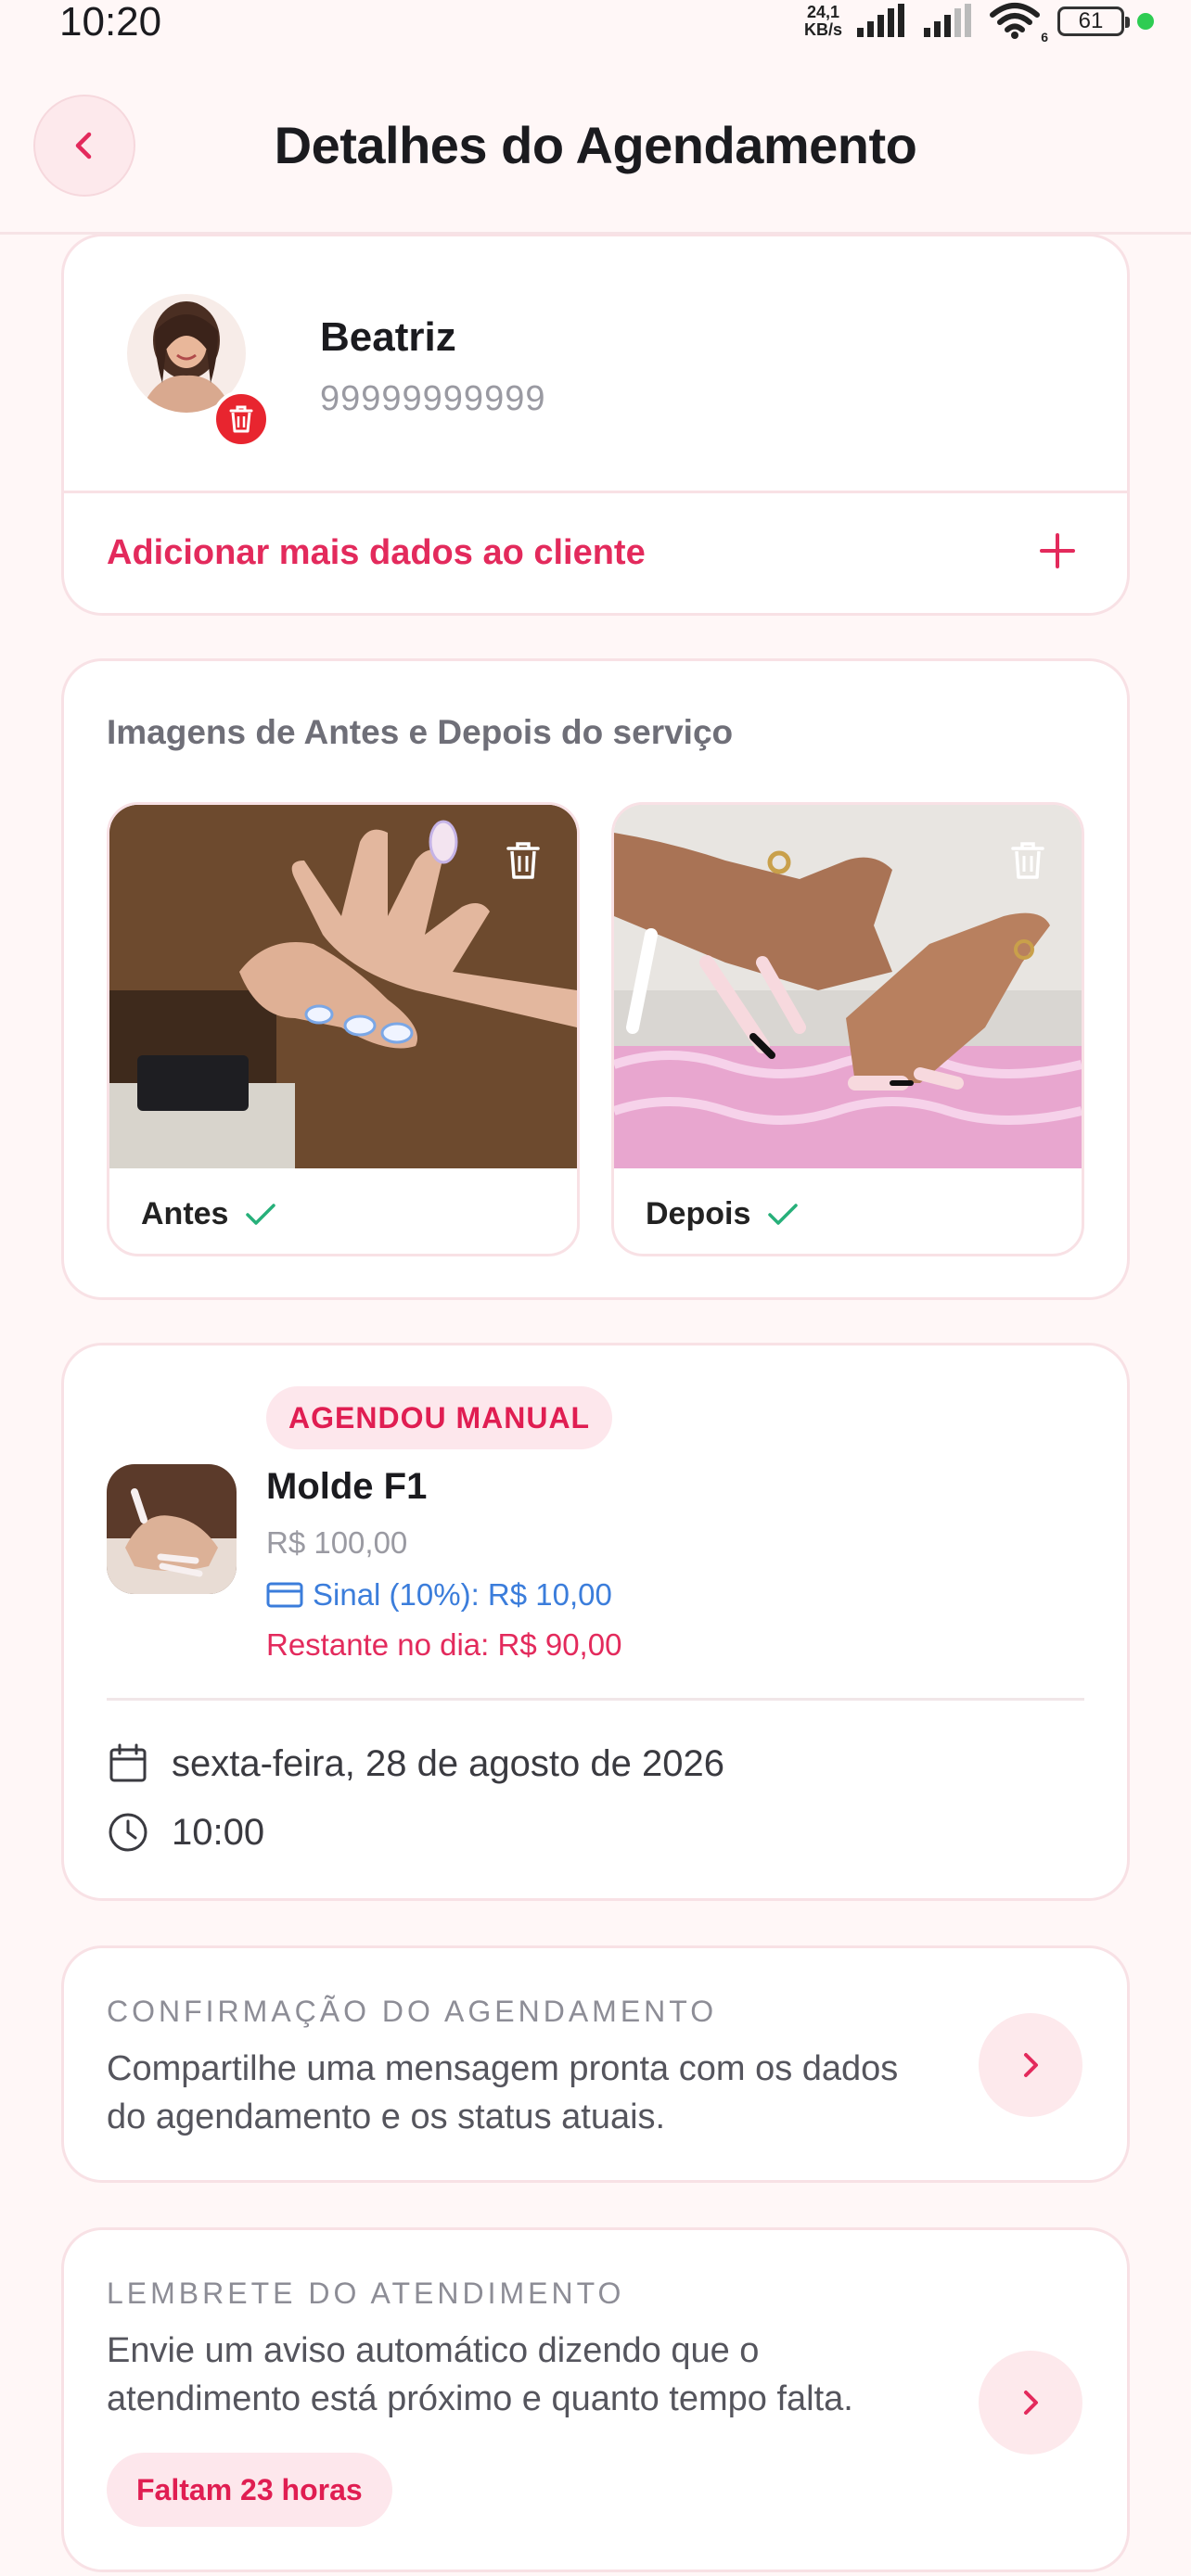 This screenshot has width=1191, height=2576. Describe the element at coordinates (699, 1213) in the screenshot. I see `after-label-text: Depois` at that location.